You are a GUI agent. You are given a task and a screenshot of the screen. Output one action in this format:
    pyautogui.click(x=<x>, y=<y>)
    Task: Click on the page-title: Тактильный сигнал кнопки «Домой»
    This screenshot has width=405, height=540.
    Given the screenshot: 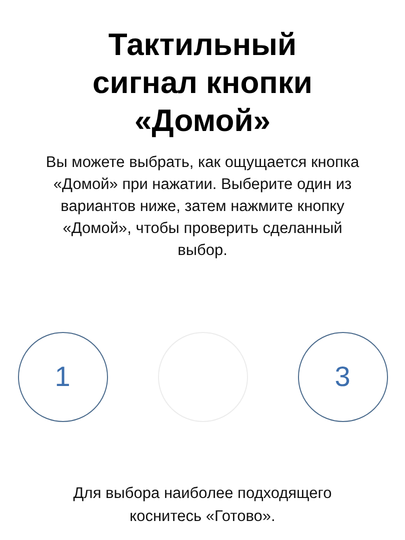 What is the action you would take?
    pyautogui.click(x=203, y=83)
    